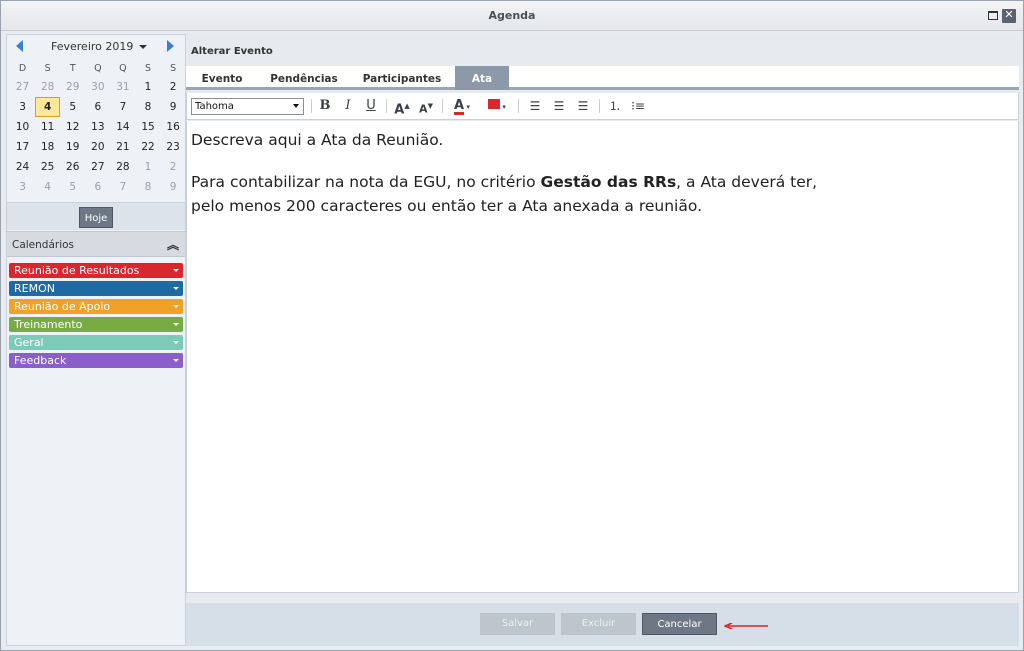 The width and height of the screenshot is (1024, 651). Describe the element at coordinates (77, 270) in the screenshot. I see `calendar-item-label: Reunião de Resultados` at that location.